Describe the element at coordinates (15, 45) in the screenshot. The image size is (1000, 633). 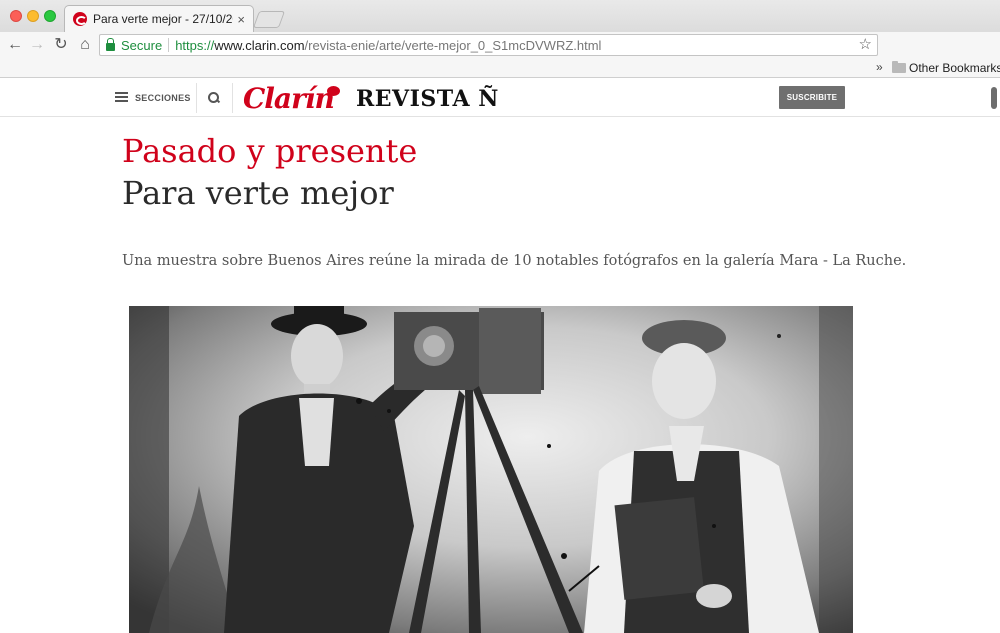
I see `back-arrow-icon: ←` at that location.